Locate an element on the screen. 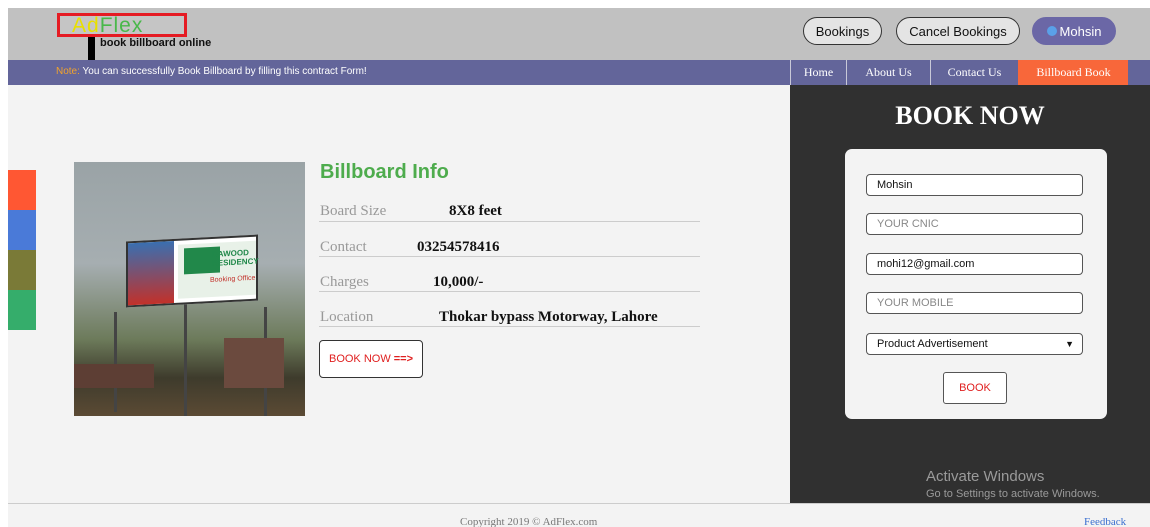 This screenshot has height=527, width=1150. main-menu: Home About Us Contact Us Billboard Book is located at coordinates (959, 72).